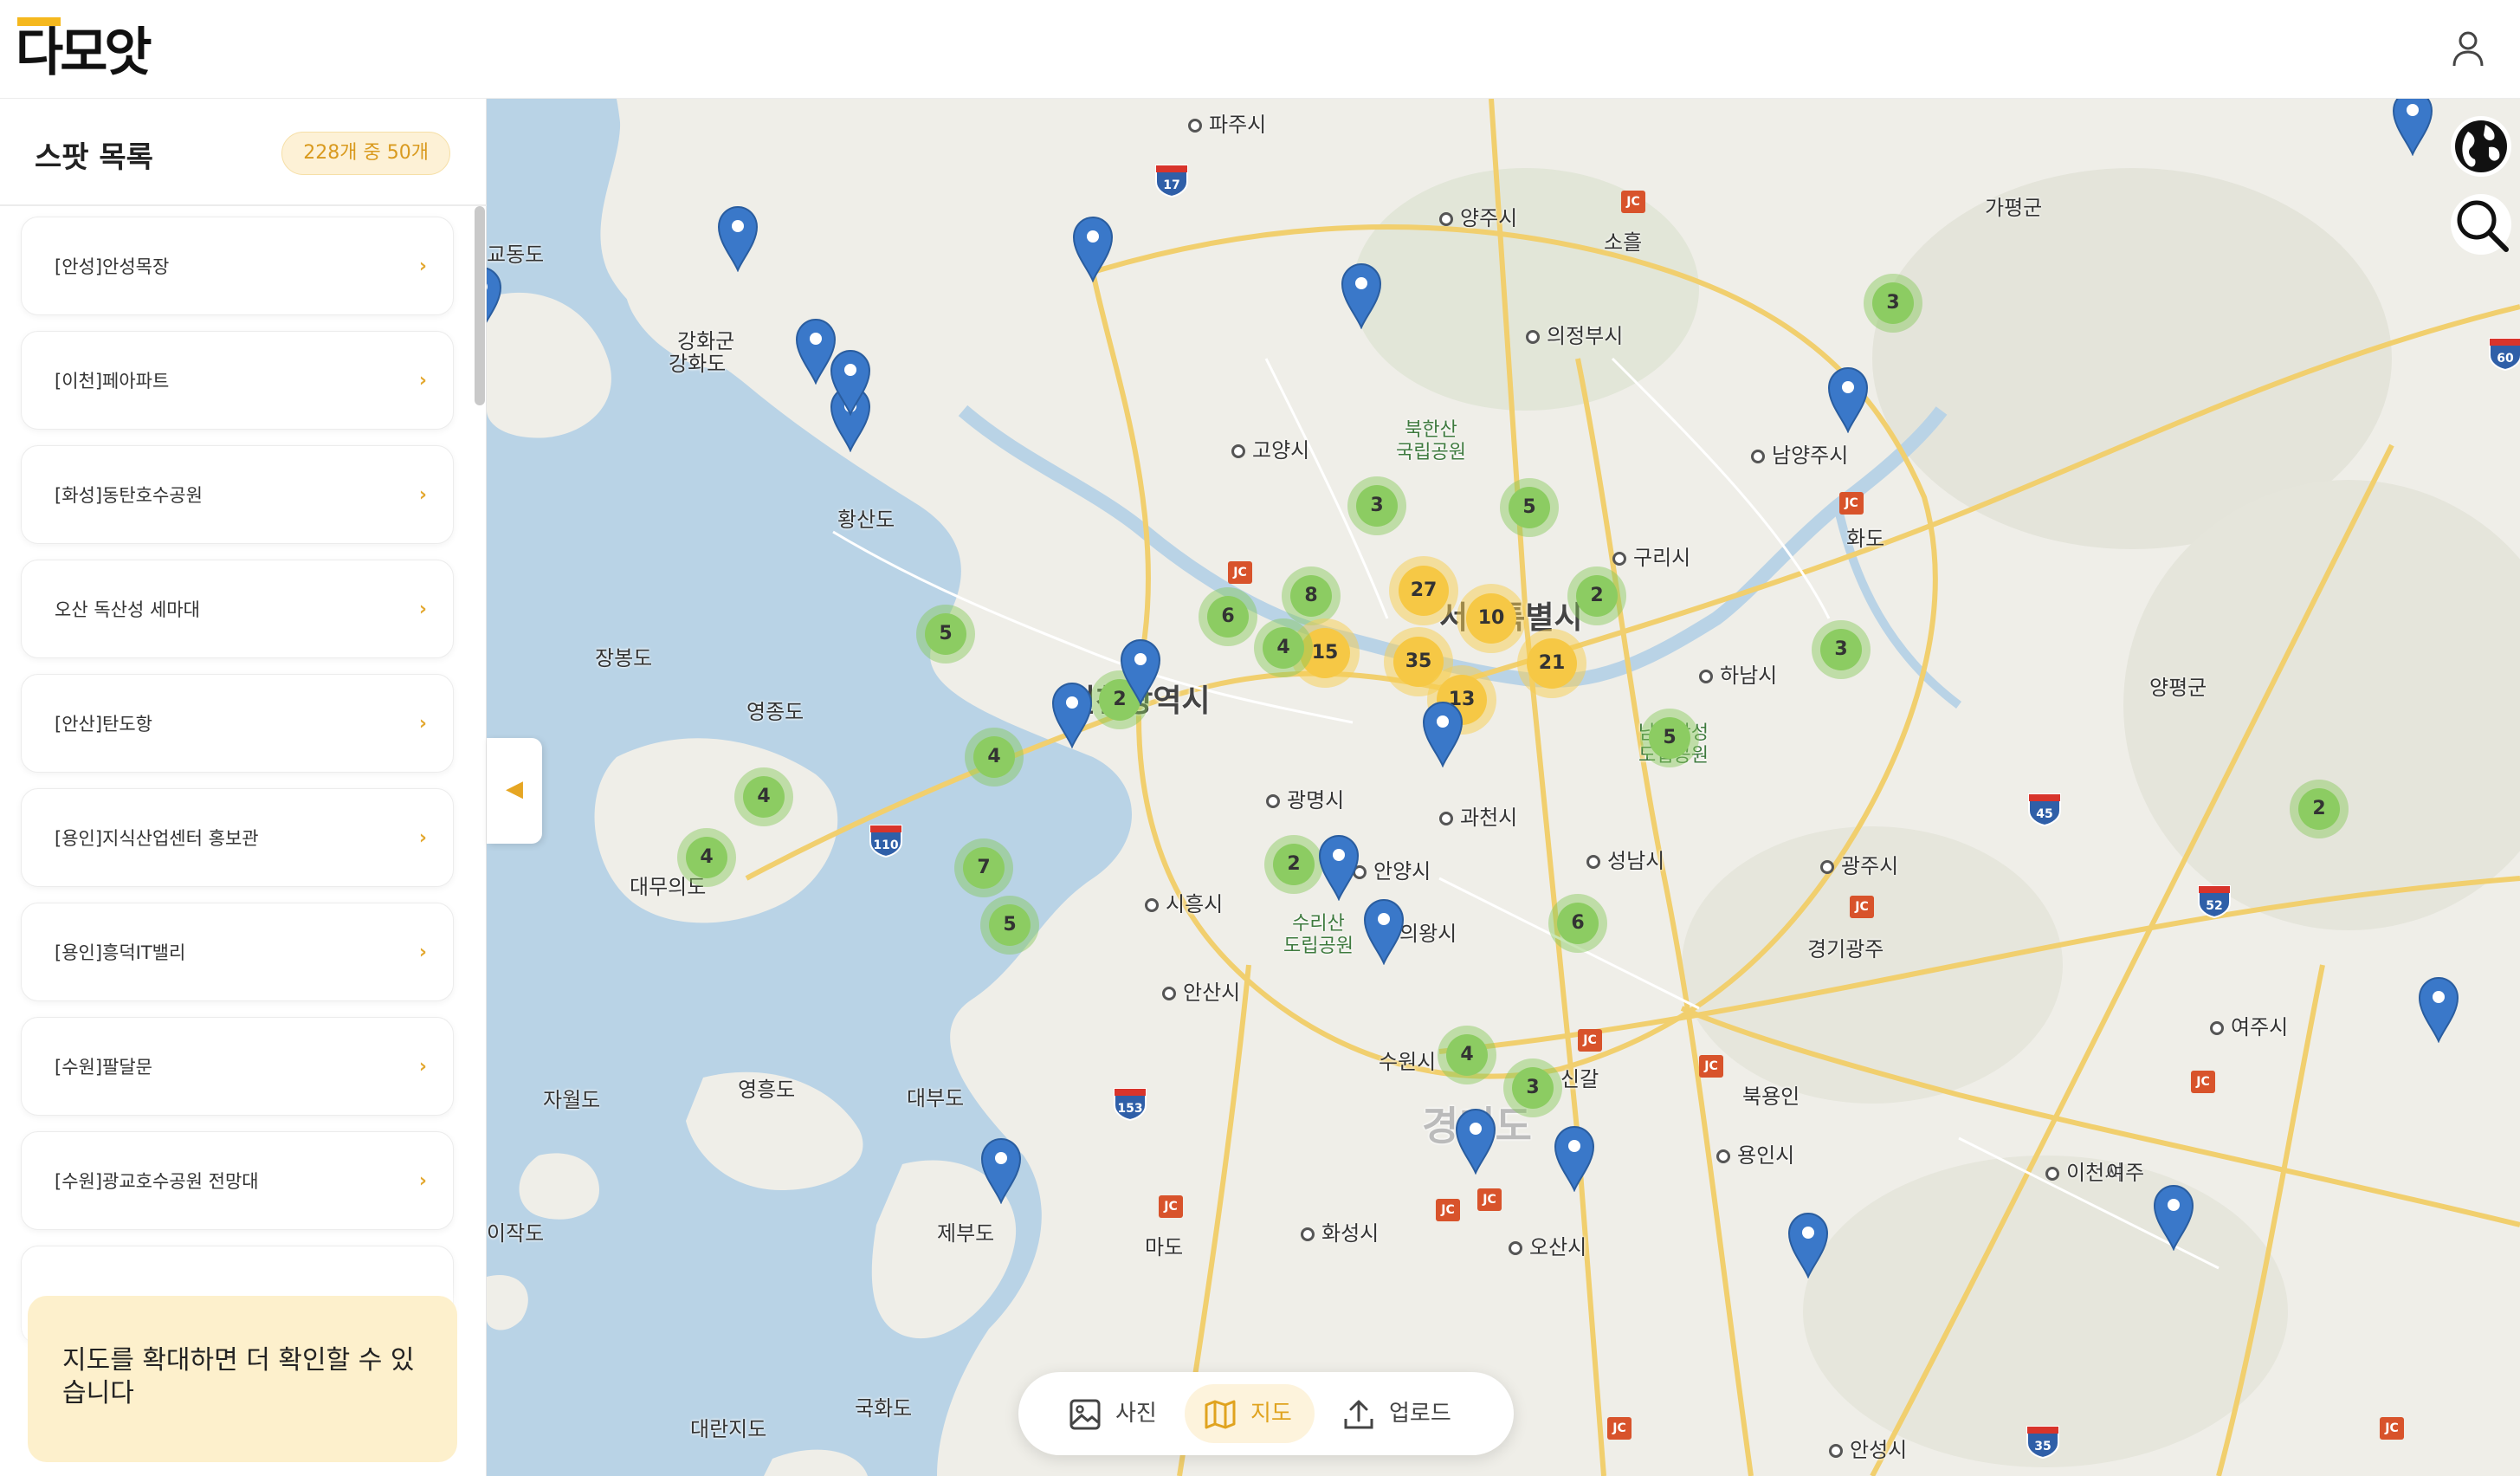 This screenshot has height=1476, width=2520. What do you see at coordinates (966, 1233) in the screenshot?
I see `map-place-label: 제부도` at bounding box center [966, 1233].